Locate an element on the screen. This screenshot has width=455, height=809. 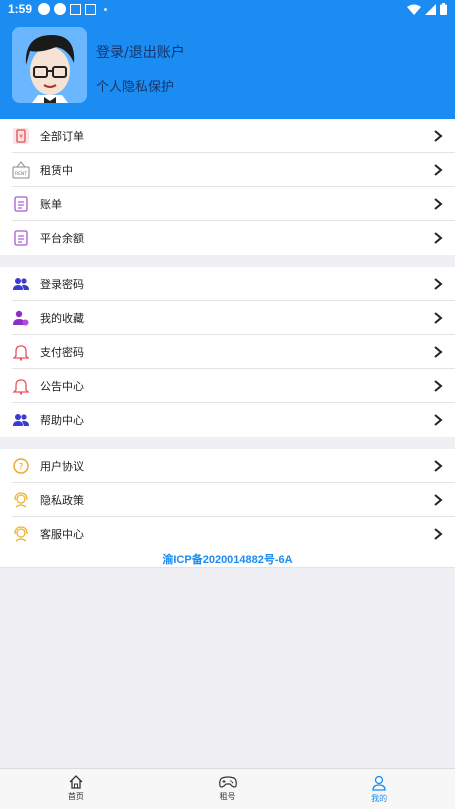
menu-item-label: 帮助中心 is located at coordinates (62, 420).